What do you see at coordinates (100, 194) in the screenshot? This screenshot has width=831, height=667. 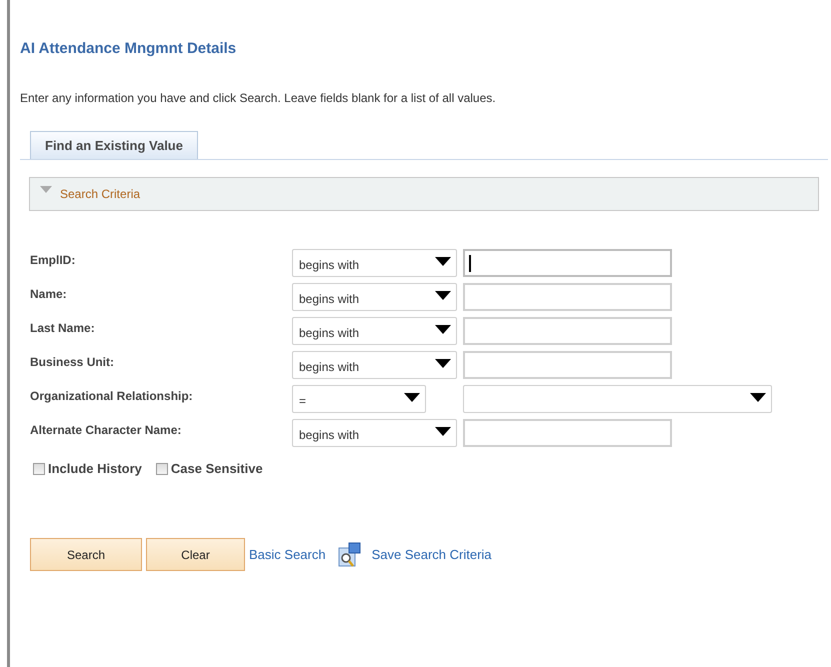 I see `section-title: Search Criteria` at bounding box center [100, 194].